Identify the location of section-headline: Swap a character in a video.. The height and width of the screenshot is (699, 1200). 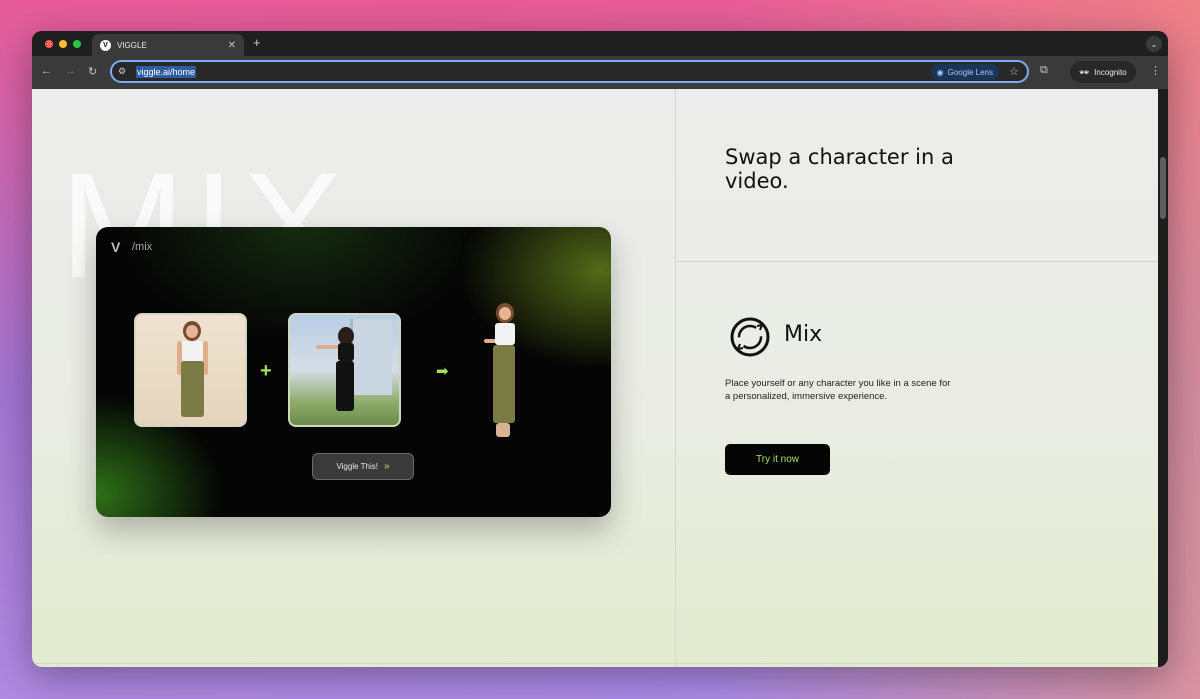
(839, 169).